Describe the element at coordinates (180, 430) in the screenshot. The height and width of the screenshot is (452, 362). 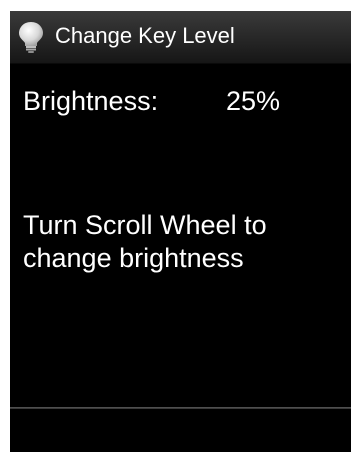
I see `footer-bar` at that location.